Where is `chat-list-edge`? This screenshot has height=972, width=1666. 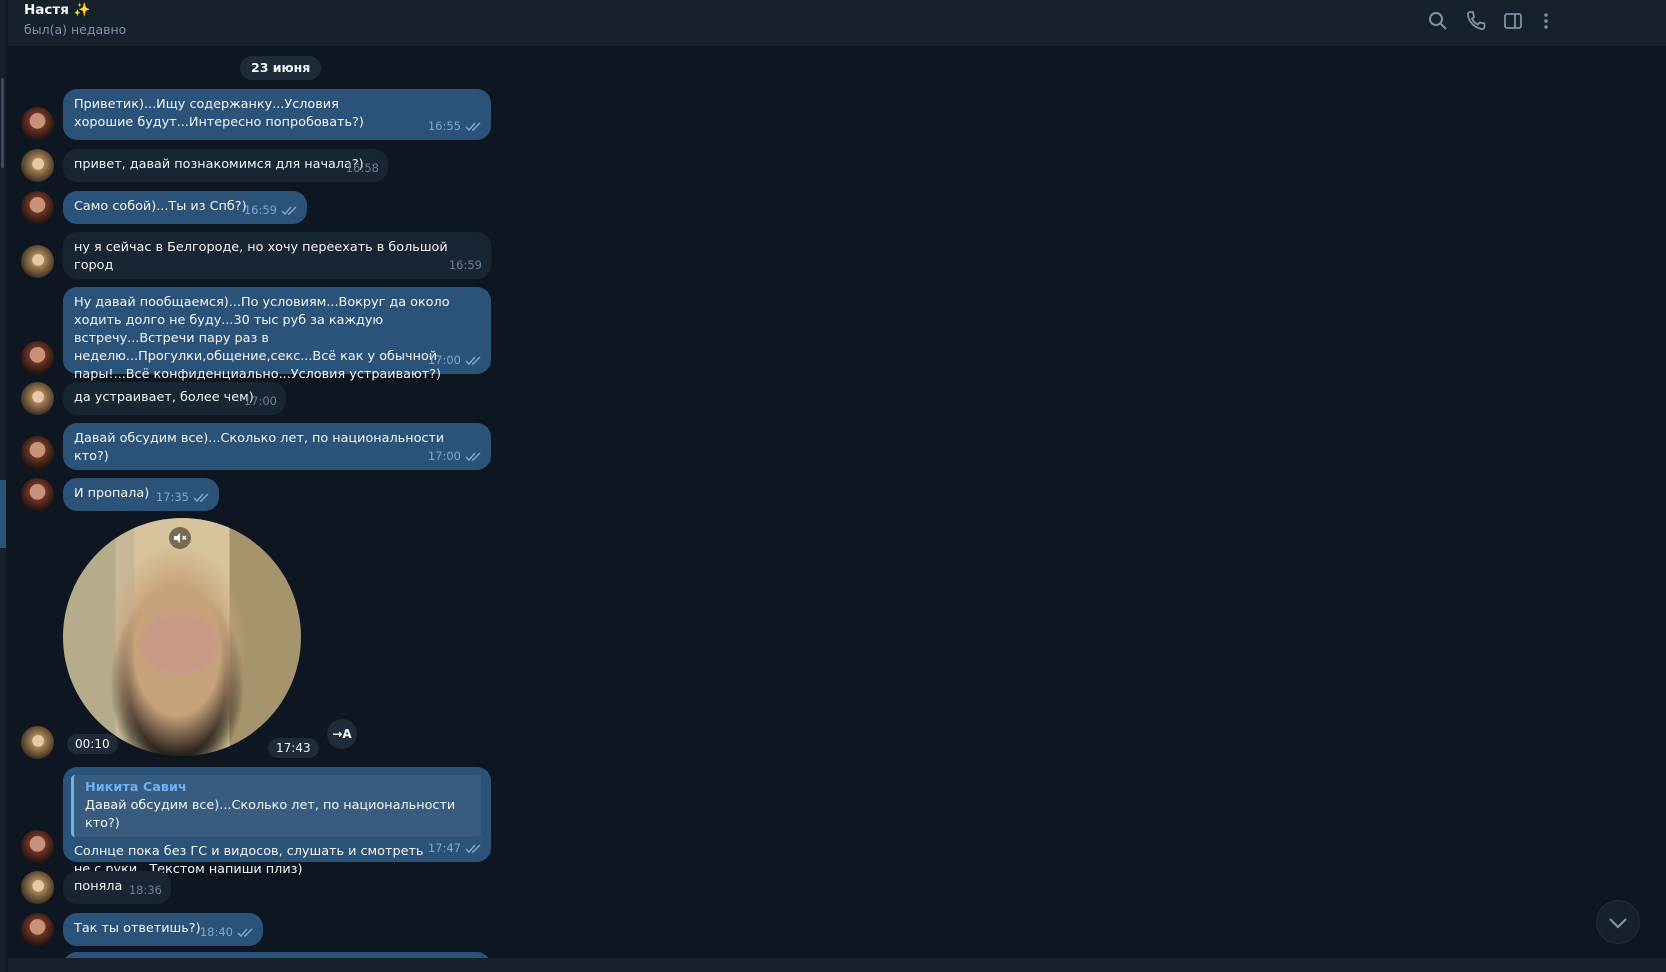 chat-list-edge is located at coordinates (3, 486).